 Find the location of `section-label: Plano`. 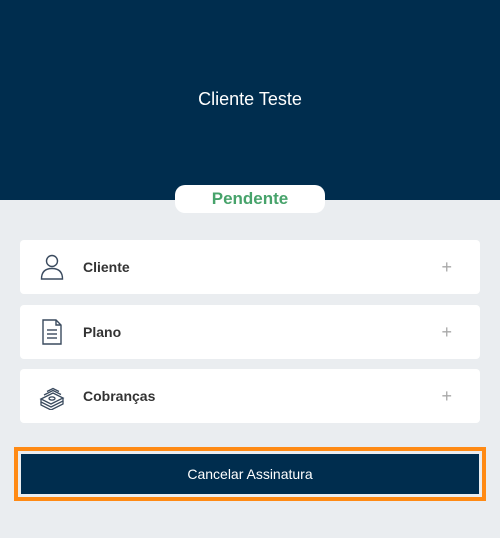

section-label: Plano is located at coordinates (102, 332).